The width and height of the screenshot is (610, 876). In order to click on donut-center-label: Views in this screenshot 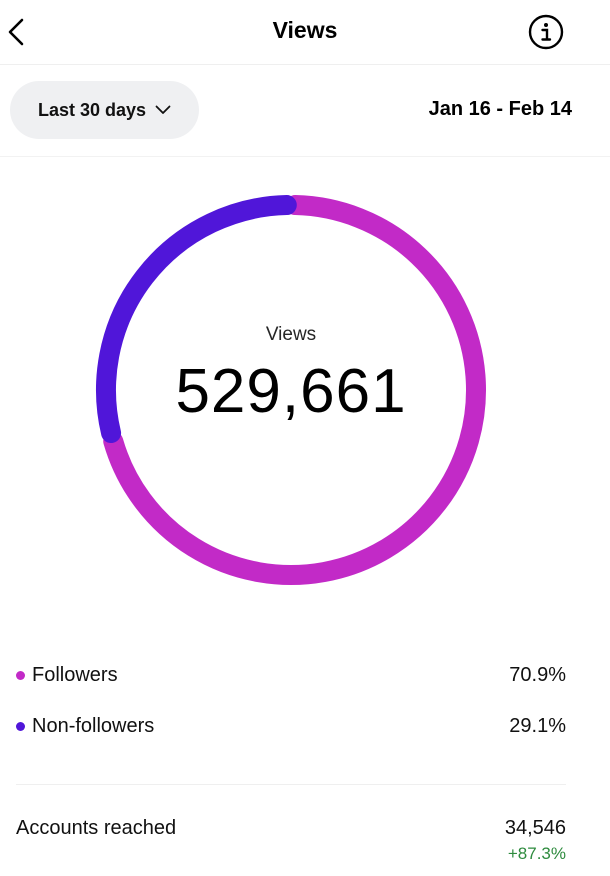, I will do `click(291, 334)`.